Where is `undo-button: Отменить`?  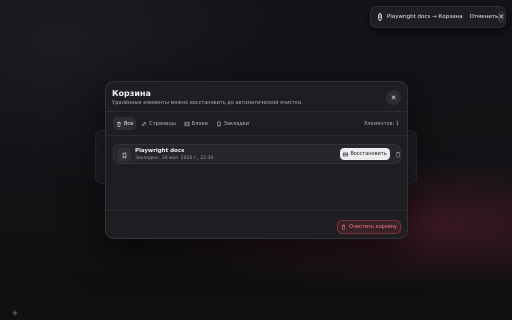 undo-button: Отменить is located at coordinates (484, 17).